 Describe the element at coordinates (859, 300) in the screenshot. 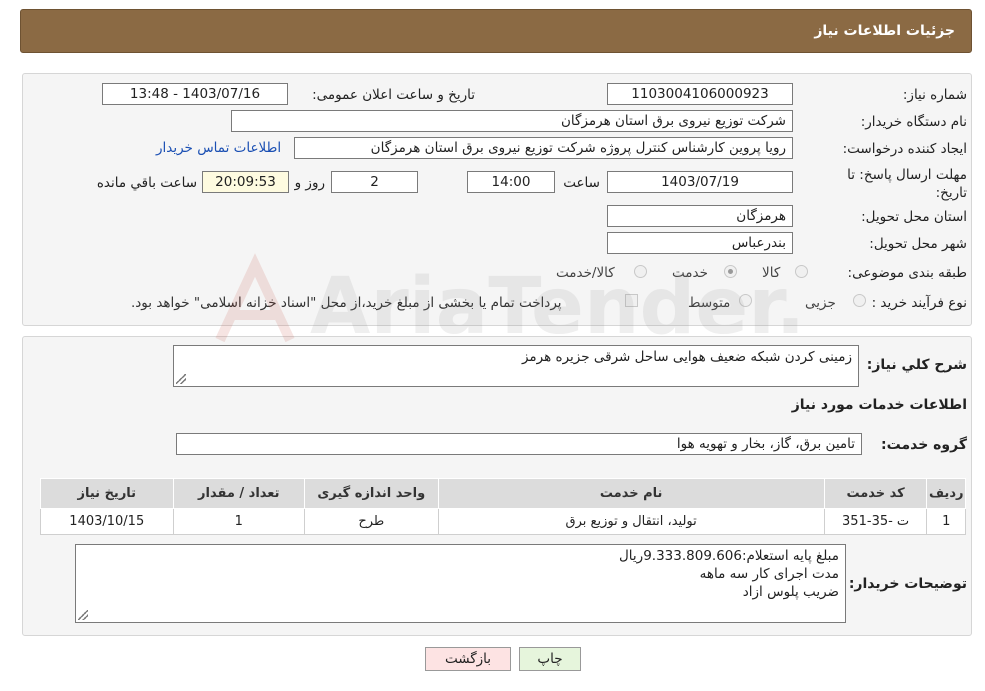

I see `process-radio-partial` at that location.